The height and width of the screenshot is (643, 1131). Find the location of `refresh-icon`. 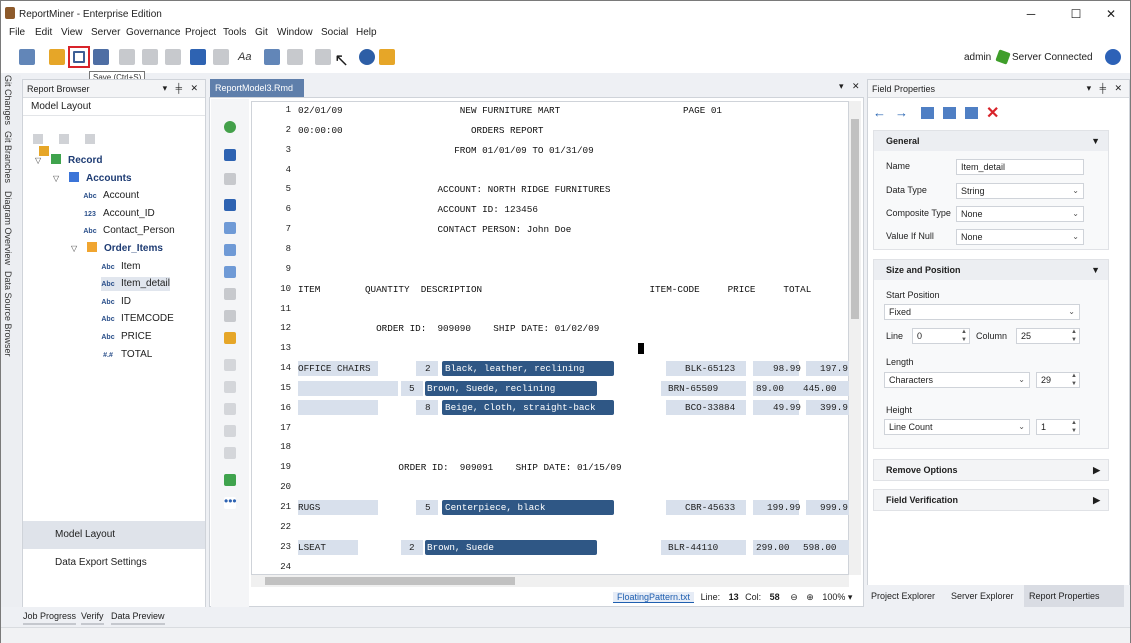

refresh-icon is located at coordinates (230, 127).